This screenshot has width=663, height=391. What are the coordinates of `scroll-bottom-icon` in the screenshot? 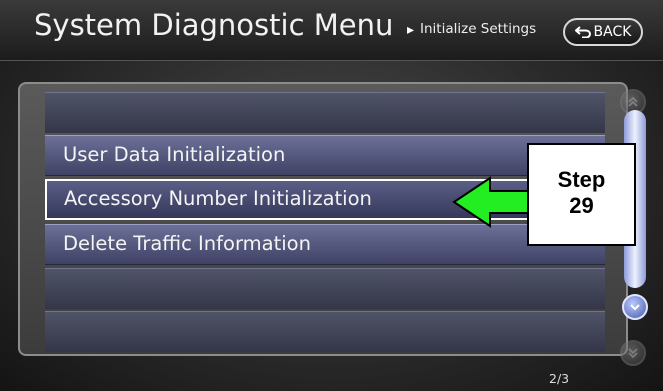 It's located at (633, 353).